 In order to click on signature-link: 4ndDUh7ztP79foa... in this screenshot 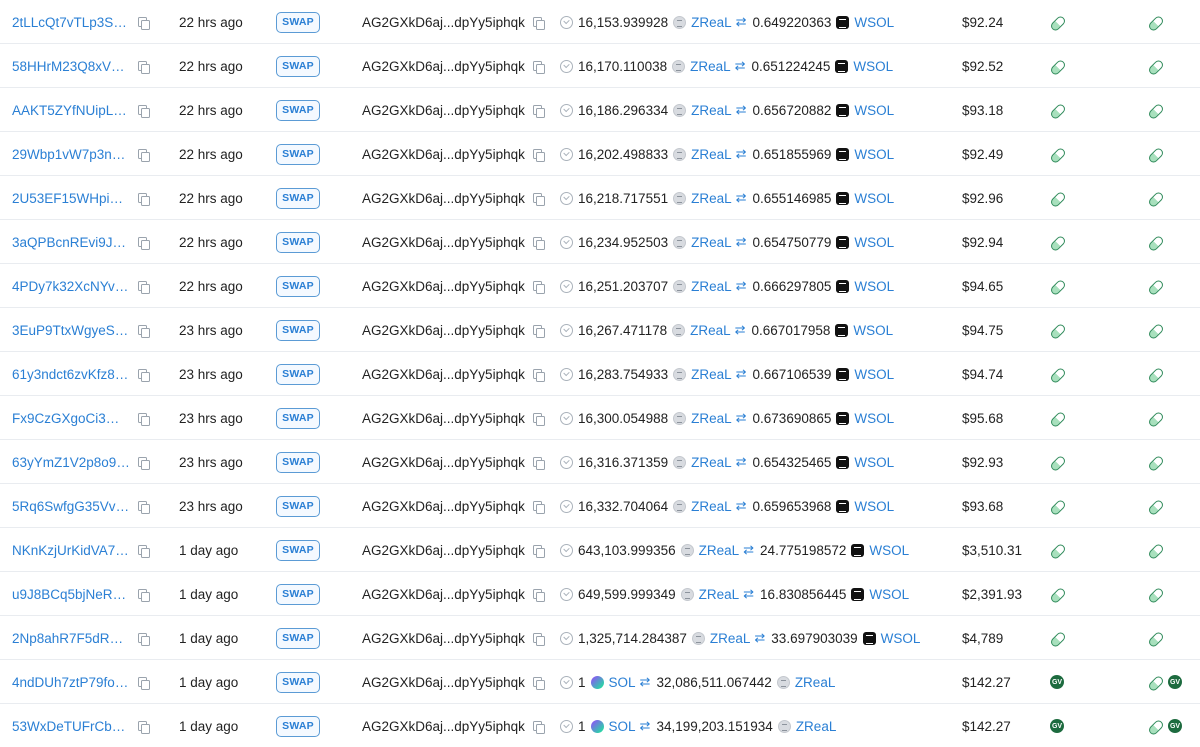, I will do `click(71, 682)`.